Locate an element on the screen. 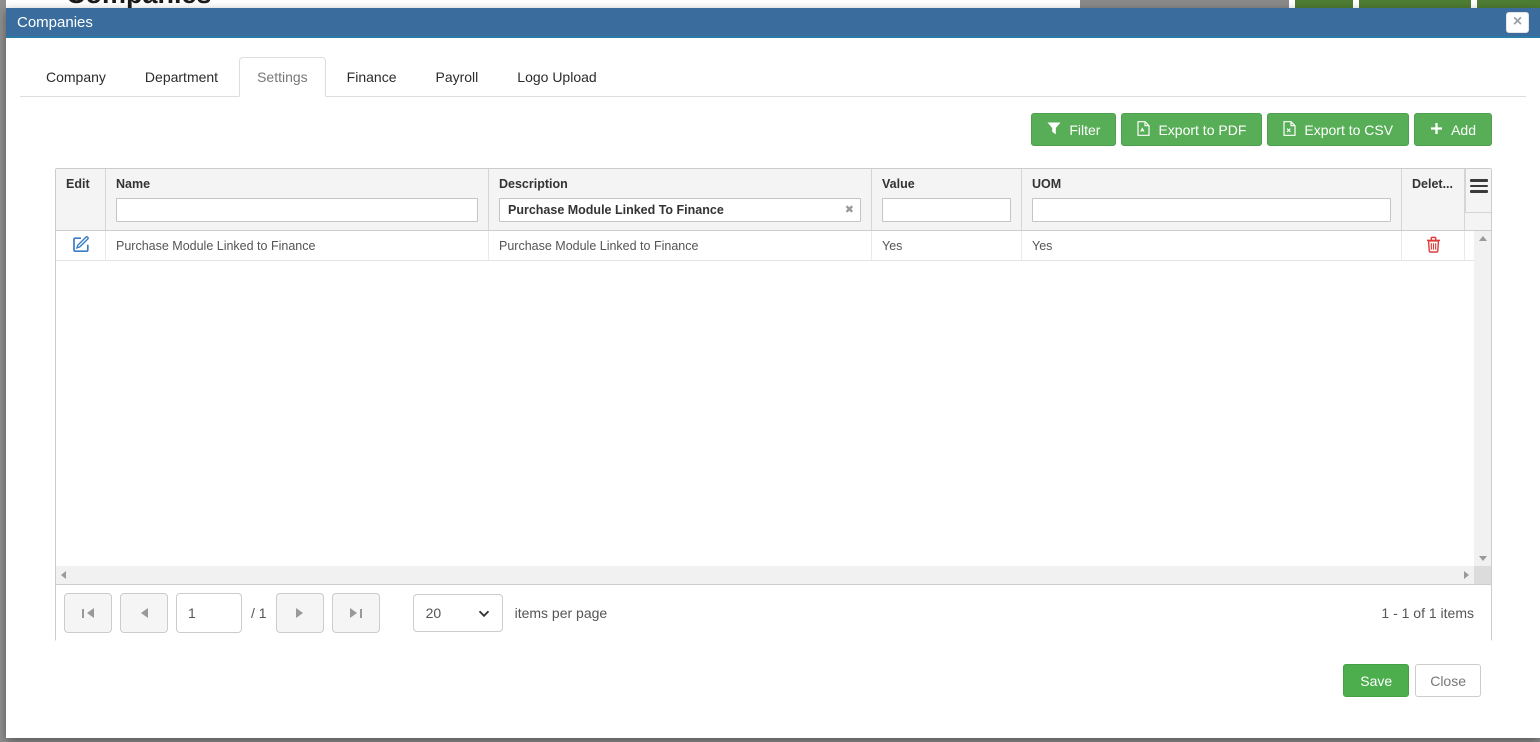 This screenshot has width=1540, height=742. tab-company: Company is located at coordinates (76, 77).